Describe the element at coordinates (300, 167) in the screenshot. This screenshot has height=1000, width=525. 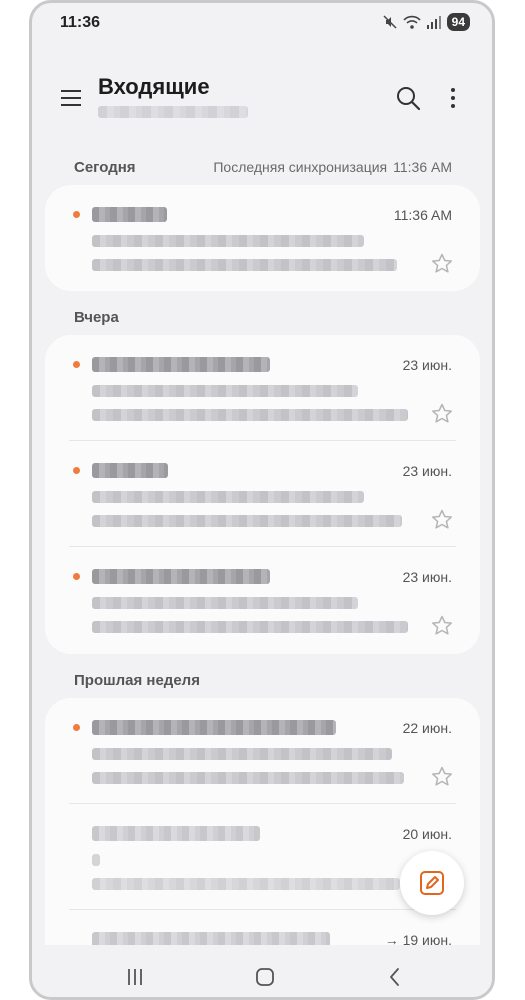
I see `sync-label: Последняя синхронизация` at that location.